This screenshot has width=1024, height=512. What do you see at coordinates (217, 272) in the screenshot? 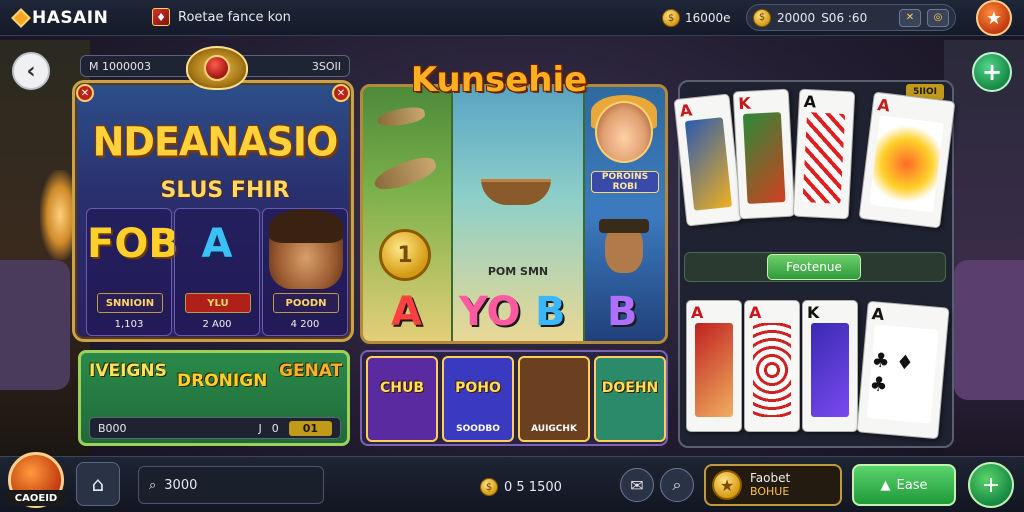
I see `reel-2: A YLU 2 A00` at bounding box center [217, 272].